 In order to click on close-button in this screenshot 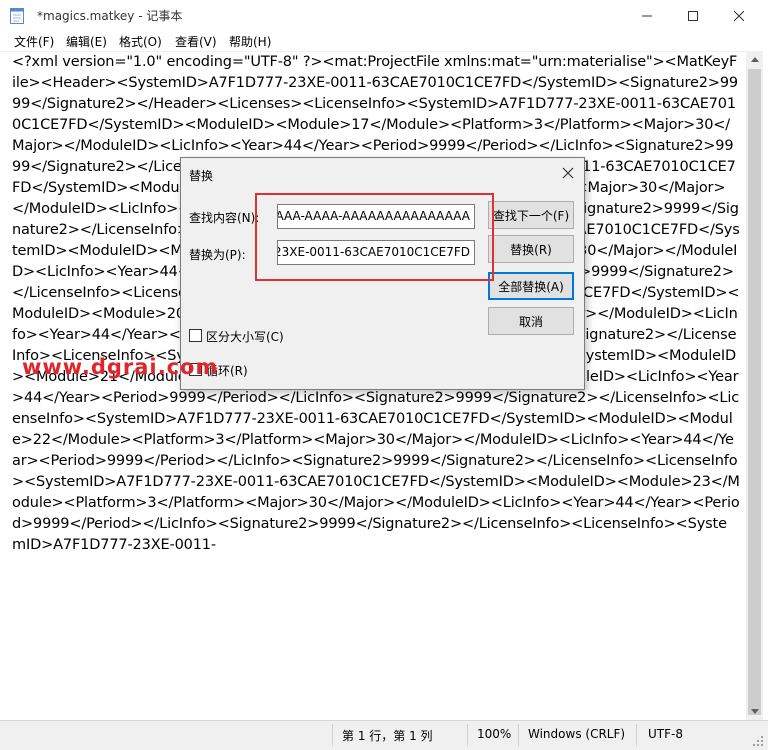, I will do `click(739, 15)`.